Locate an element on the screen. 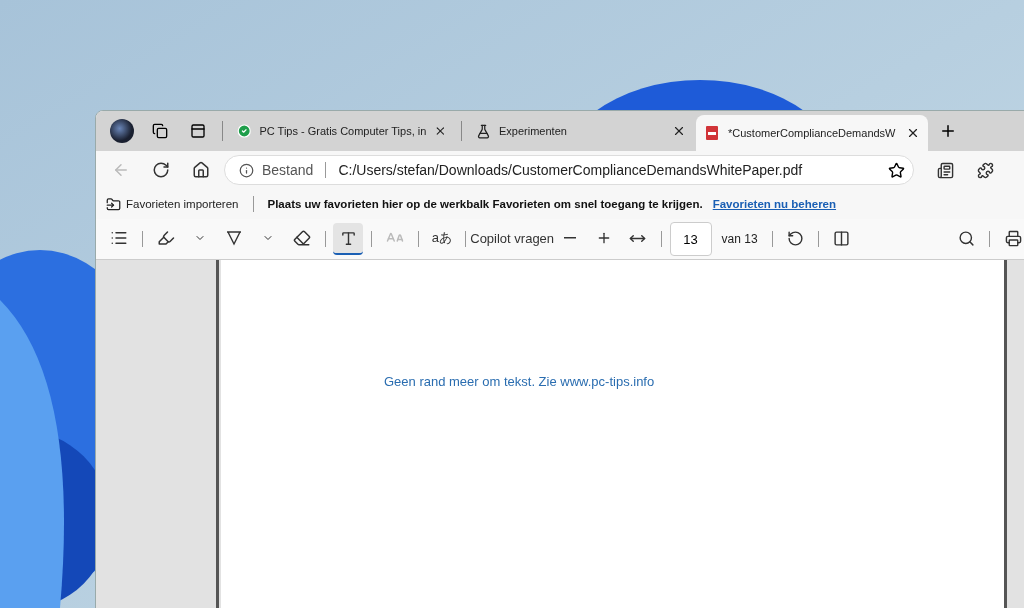 The height and width of the screenshot is (608, 1024). tab-title: PC Tips - Gratis Computer Tips, in is located at coordinates (343, 131).